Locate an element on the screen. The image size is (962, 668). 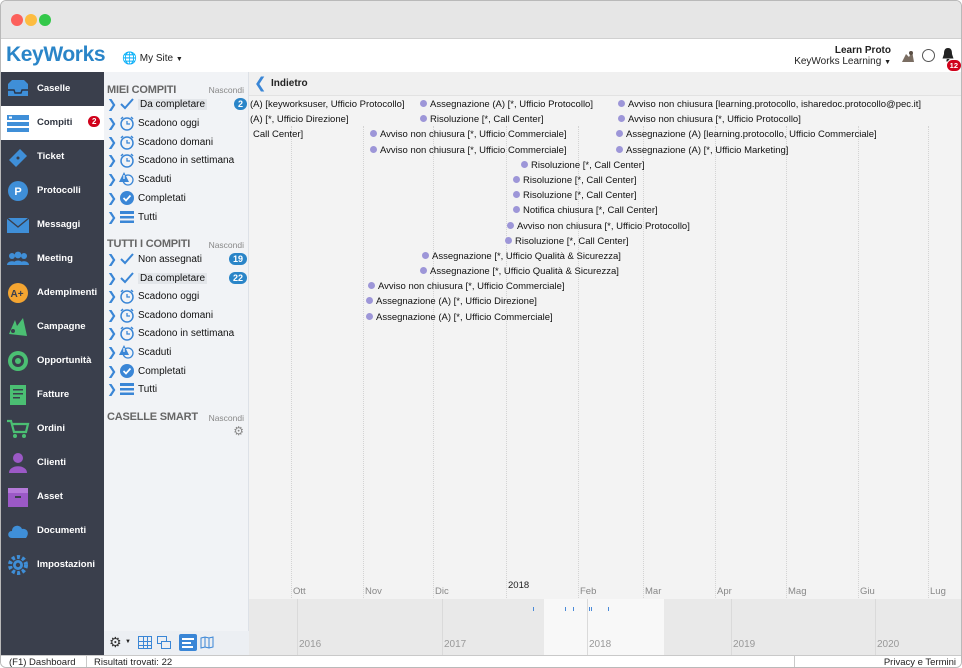
timeline-view-icon is located at coordinates (188, 642).